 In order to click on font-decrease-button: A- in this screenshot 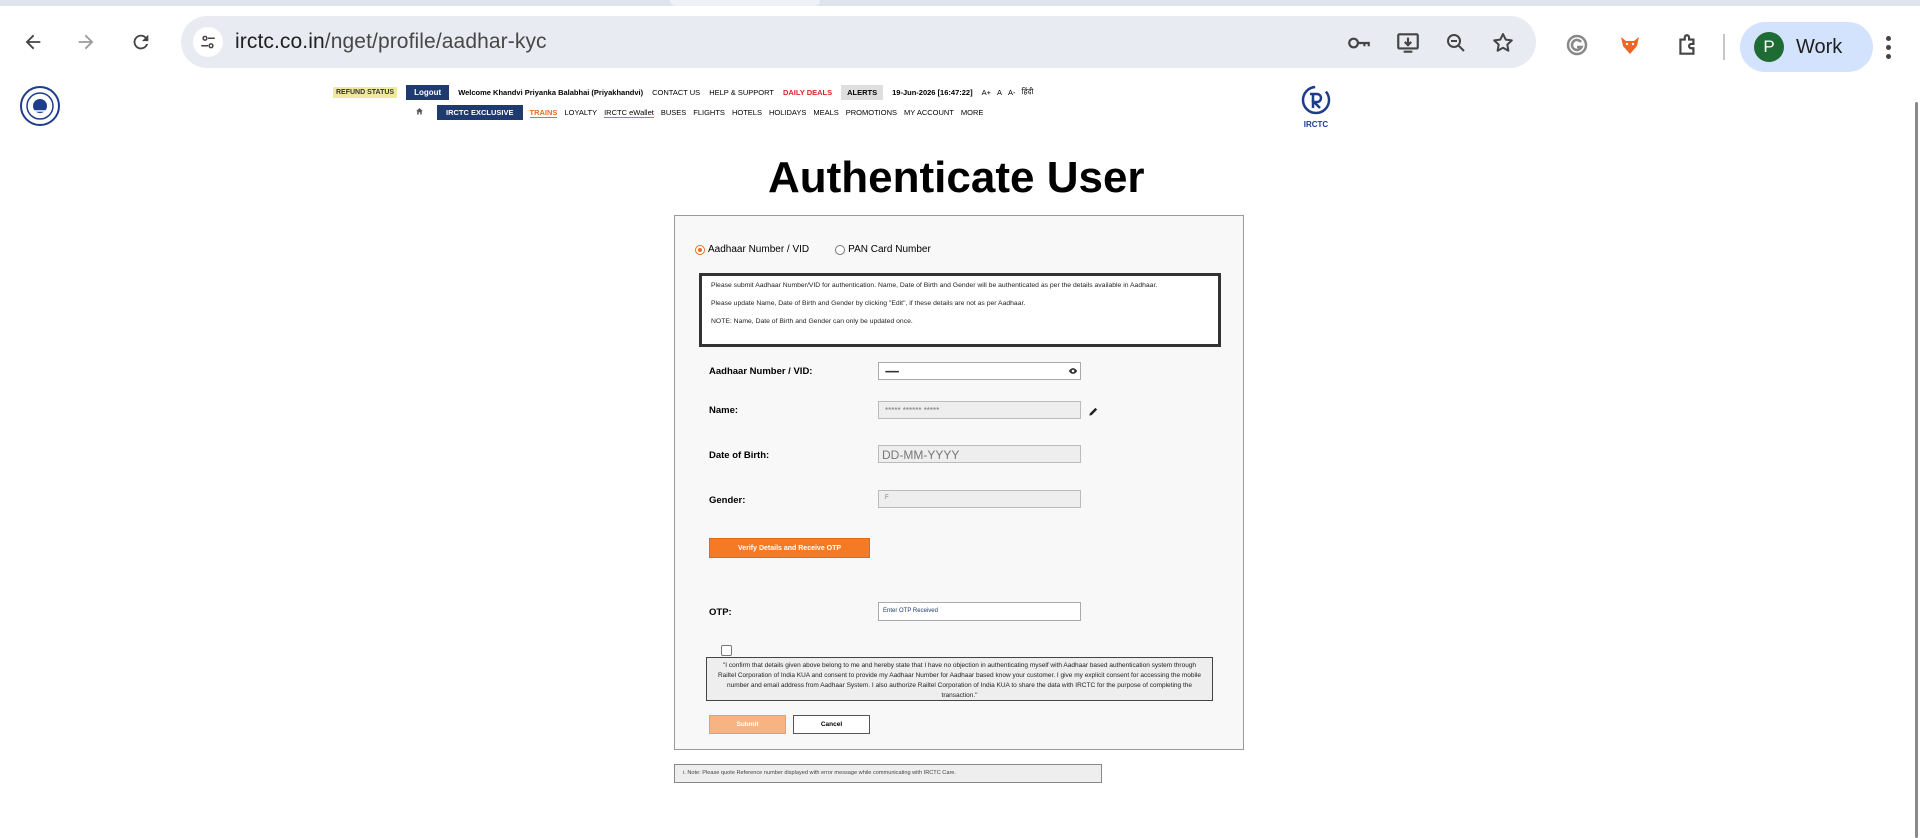, I will do `click(1012, 92)`.